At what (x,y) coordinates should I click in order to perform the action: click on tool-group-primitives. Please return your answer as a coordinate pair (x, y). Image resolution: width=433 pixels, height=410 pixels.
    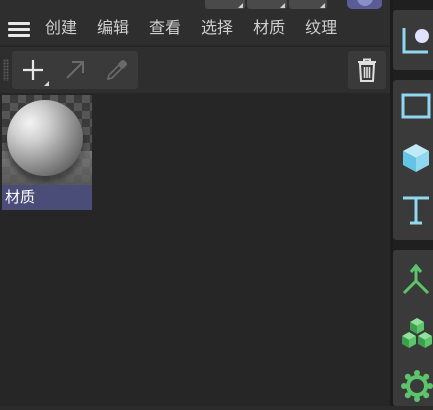
    Looking at the image, I should click on (413, 160).